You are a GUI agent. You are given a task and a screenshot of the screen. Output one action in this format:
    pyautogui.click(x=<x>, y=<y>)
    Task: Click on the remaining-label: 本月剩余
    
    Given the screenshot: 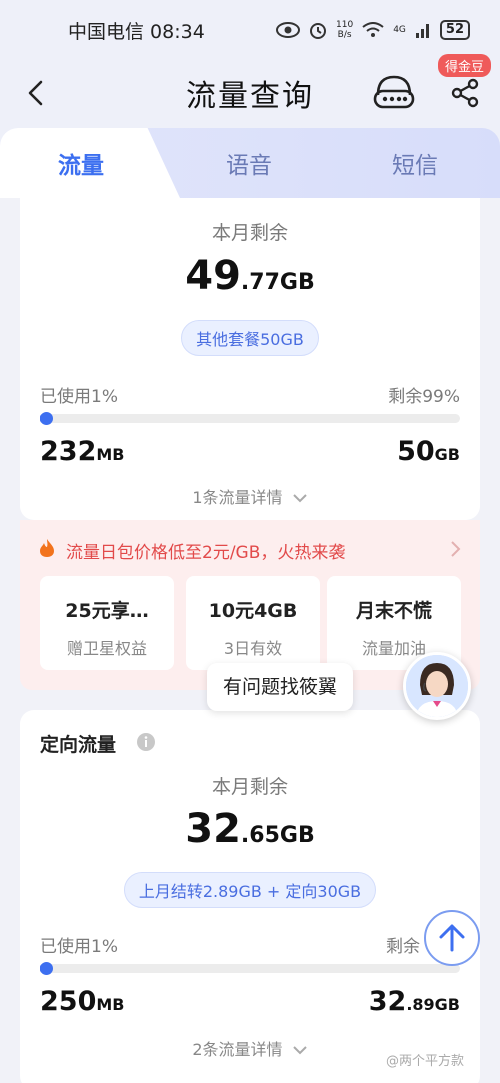 What is the action you would take?
    pyautogui.click(x=249, y=233)
    